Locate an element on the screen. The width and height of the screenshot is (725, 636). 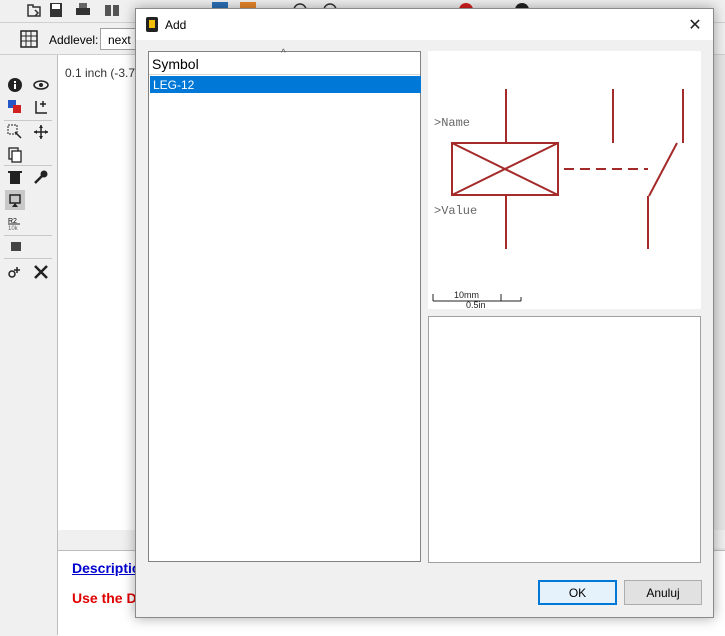
description-hint: Use the D is located at coordinates (104, 598).